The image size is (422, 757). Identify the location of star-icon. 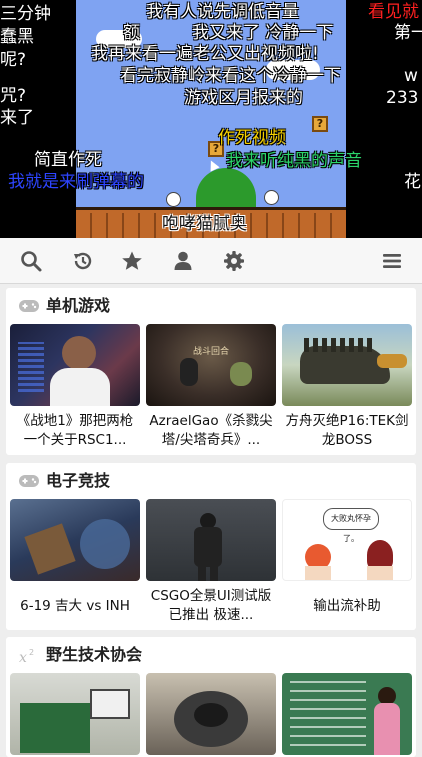
(132, 261).